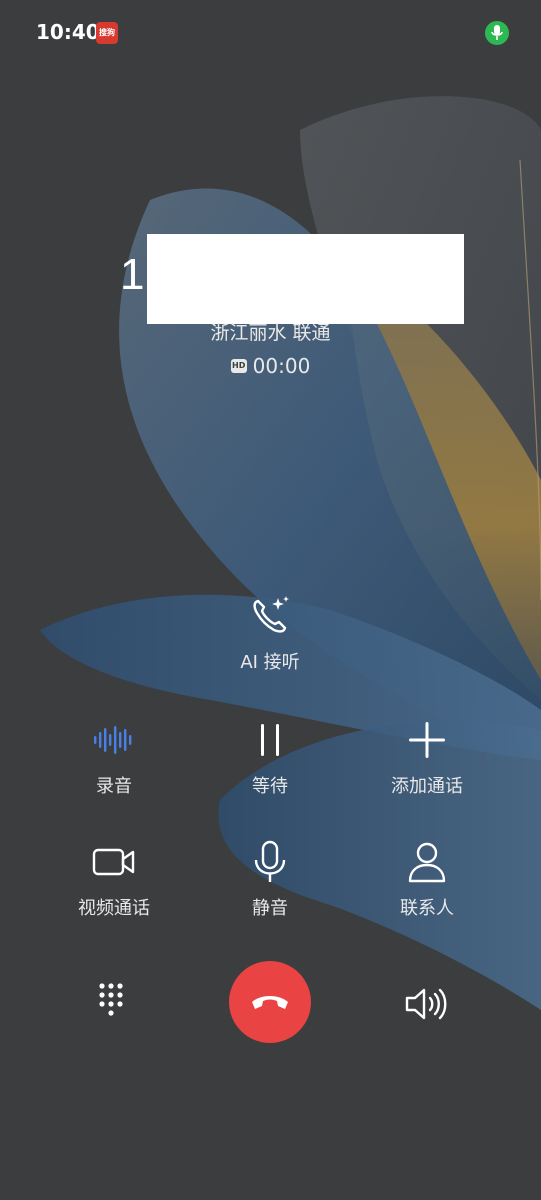 The height and width of the screenshot is (1200, 541). What do you see at coordinates (132, 274) in the screenshot?
I see `caller-number: 1` at bounding box center [132, 274].